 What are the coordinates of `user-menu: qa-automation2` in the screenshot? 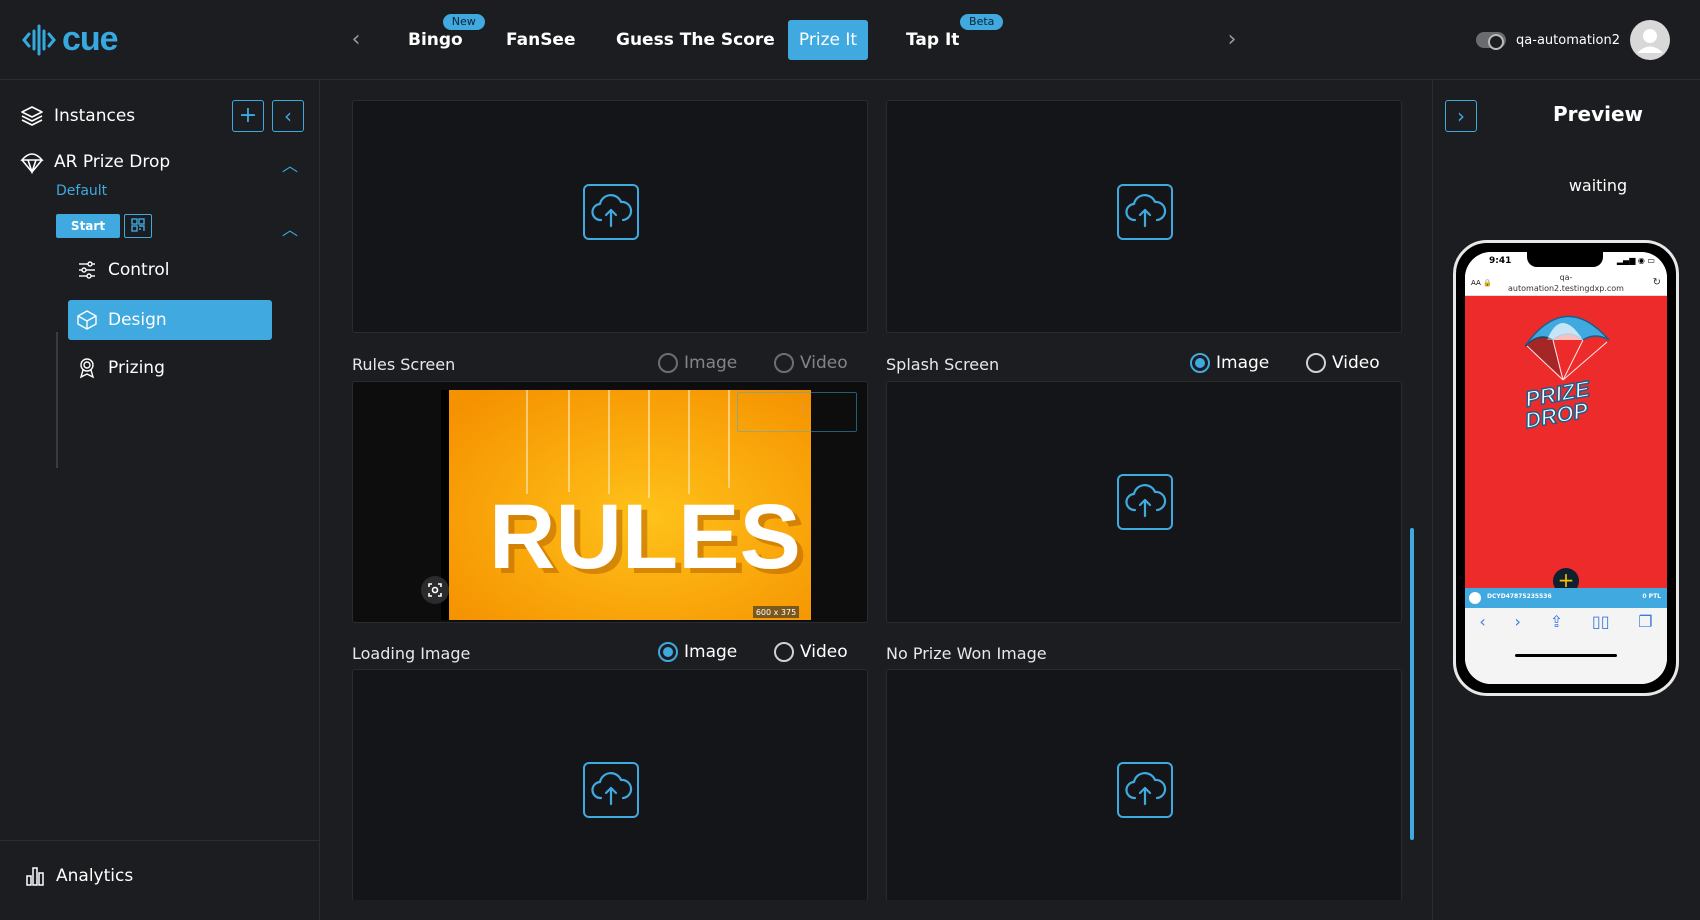 It's located at (1573, 40).